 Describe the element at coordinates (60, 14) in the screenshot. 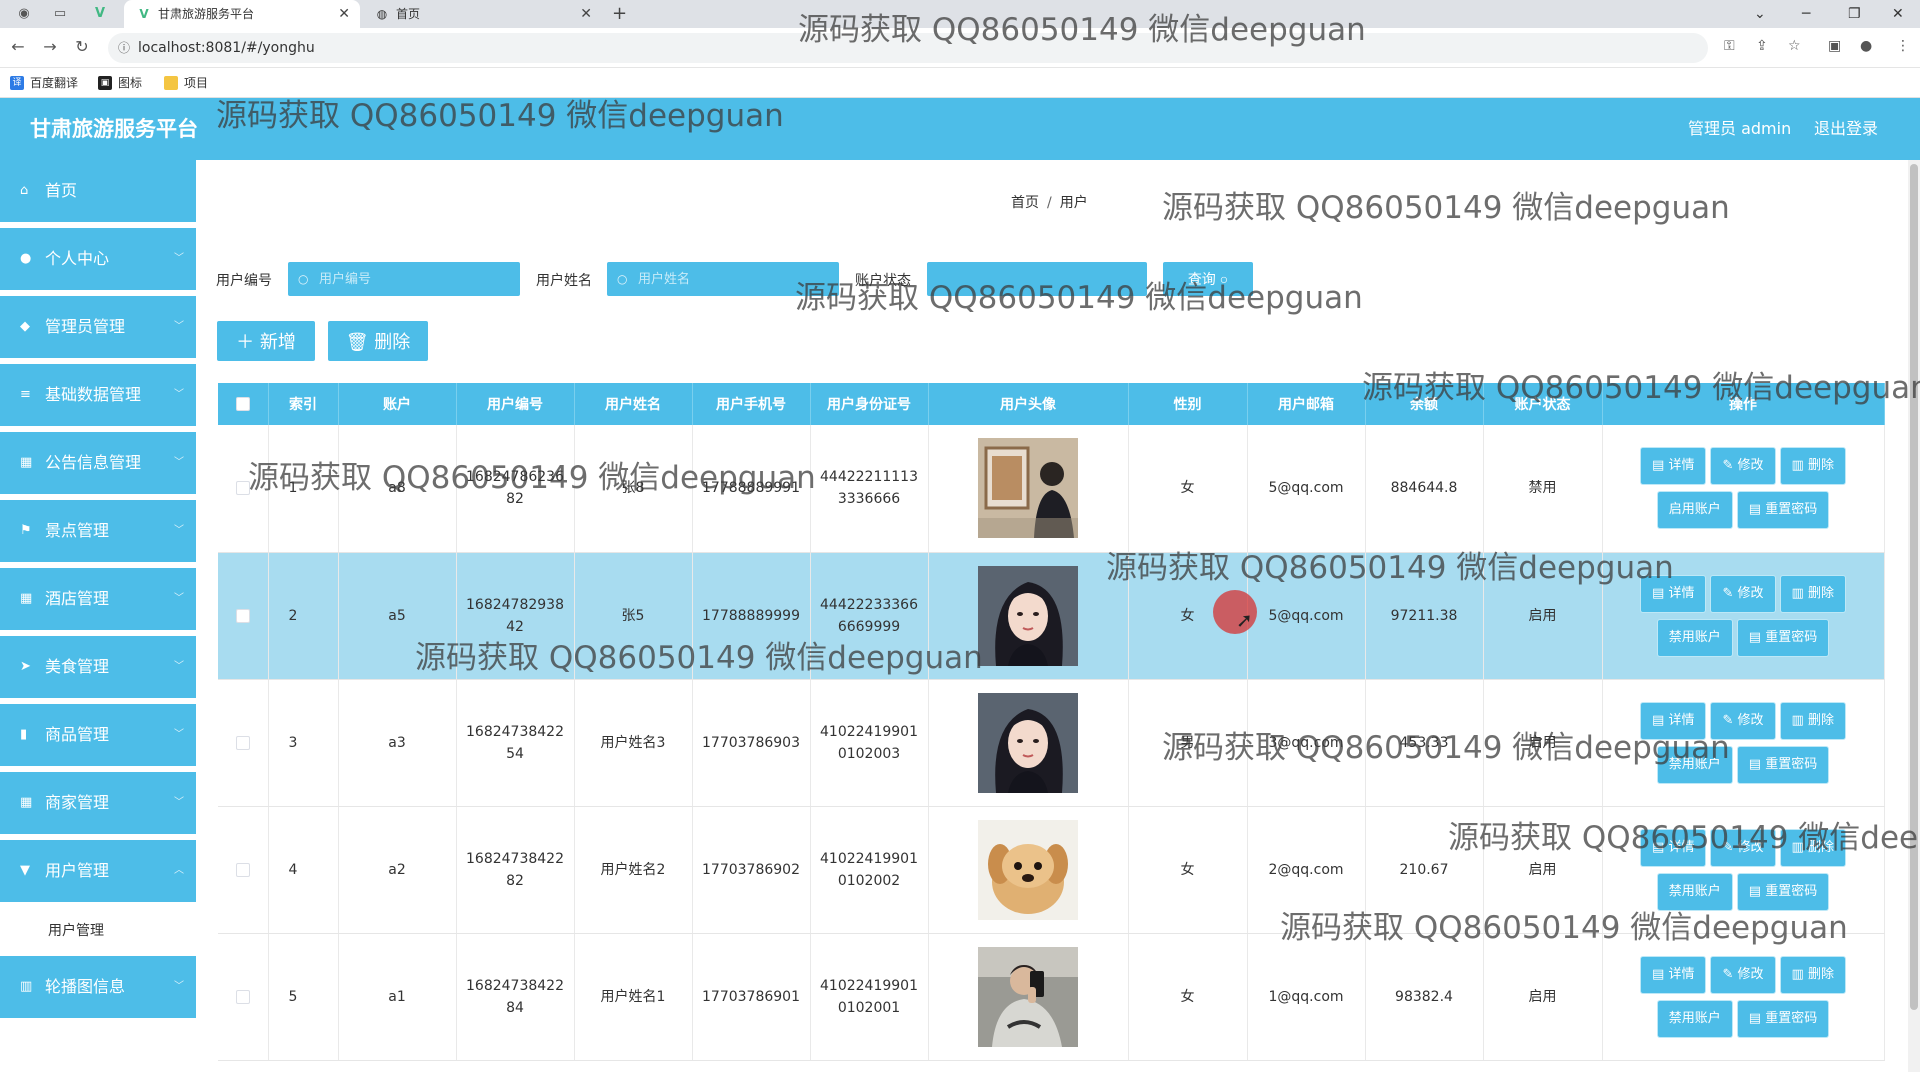

I see `pinned-tab-icon: ▭` at that location.